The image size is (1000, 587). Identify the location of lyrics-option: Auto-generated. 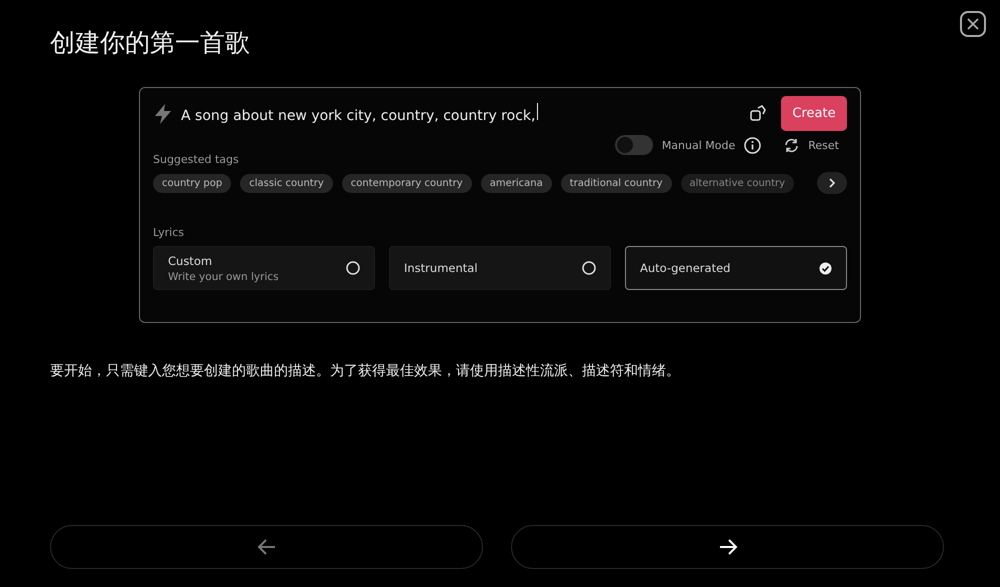
(736, 268).